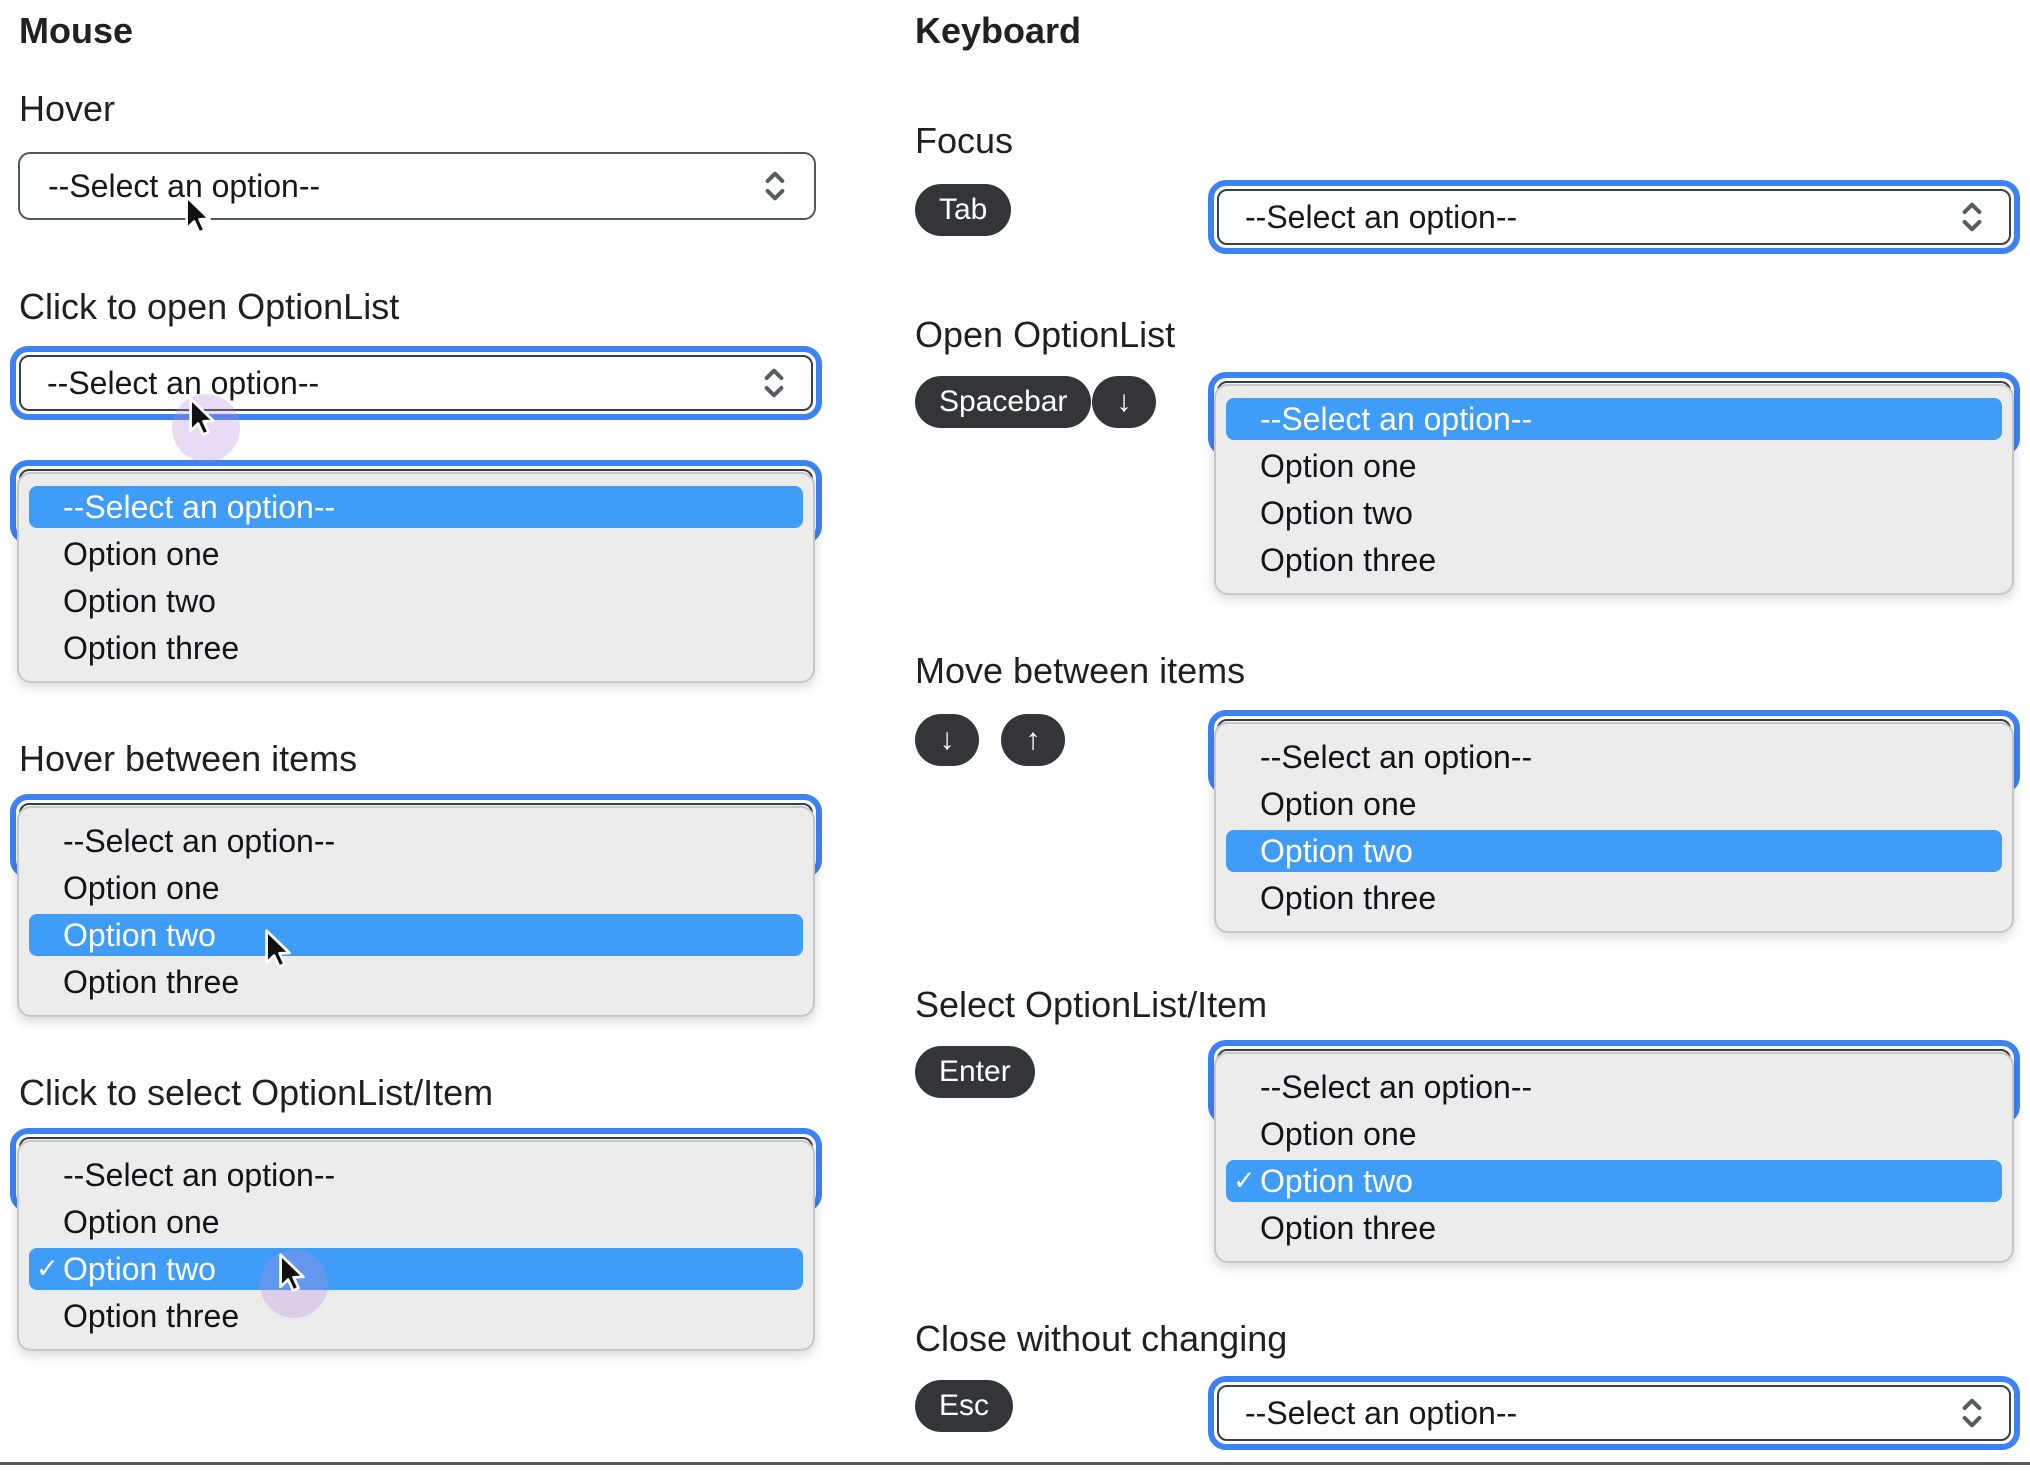 The width and height of the screenshot is (2030, 1471). Describe the element at coordinates (76, 30) in the screenshot. I see `mouse-column-heading: Mouse` at that location.